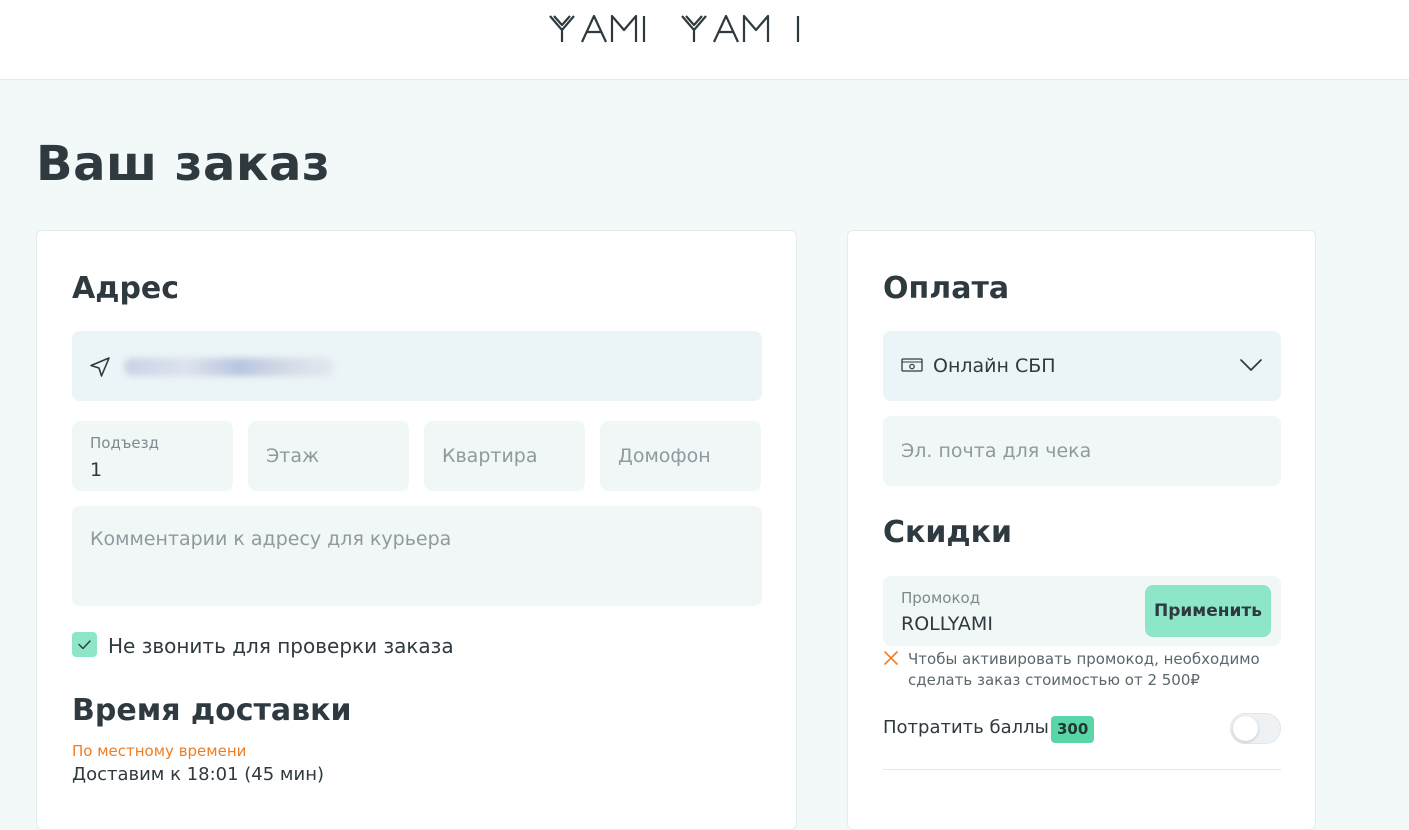 The height and width of the screenshot is (830, 1409). I want to click on no-call-checkbox, so click(84, 644).